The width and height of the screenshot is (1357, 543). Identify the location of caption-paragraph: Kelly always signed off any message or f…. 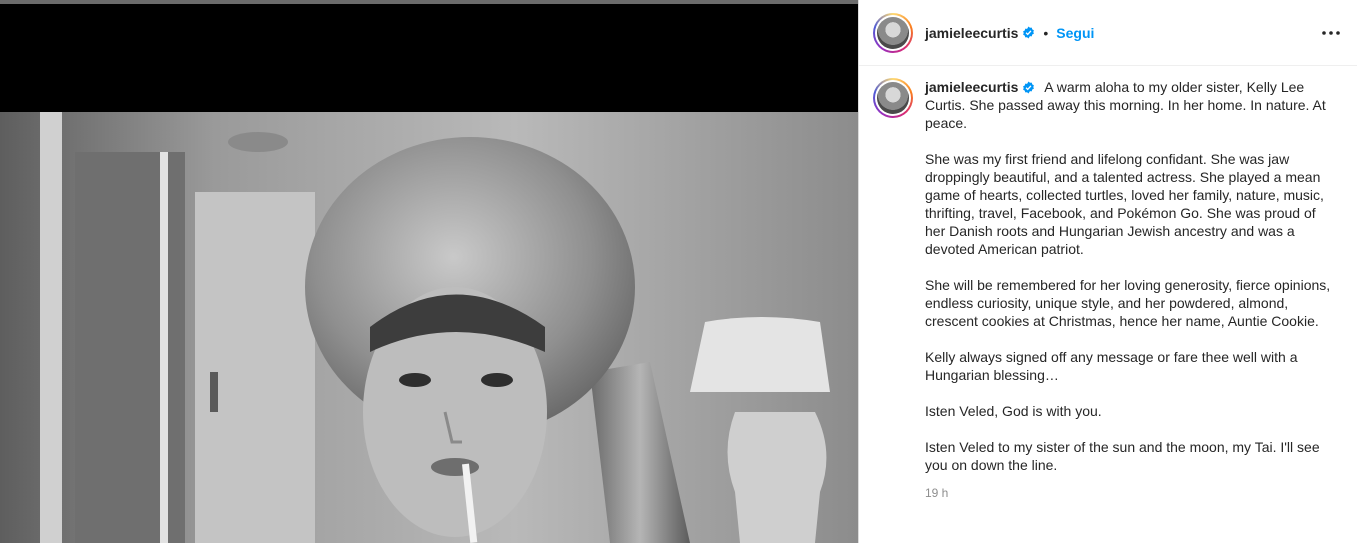
(1111, 366).